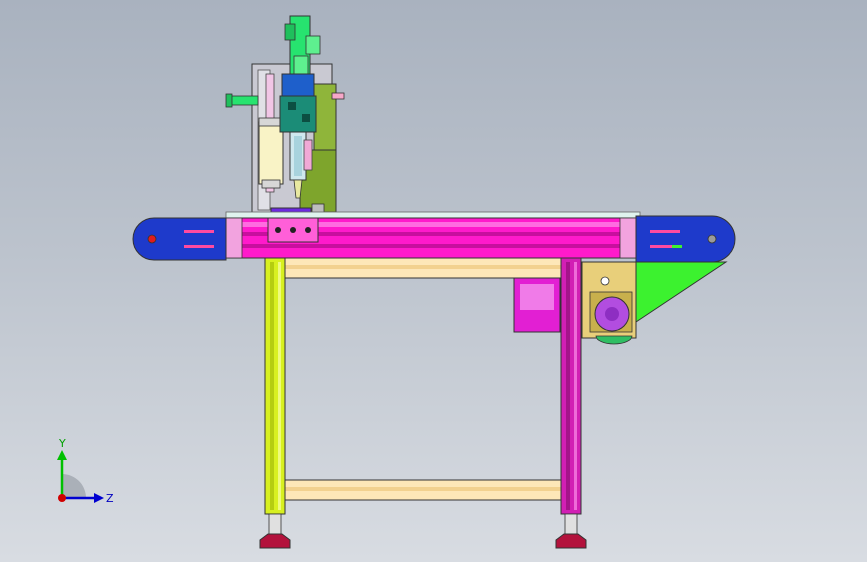 This screenshot has height=562, width=867. I want to click on belt-surface, so click(433, 215).